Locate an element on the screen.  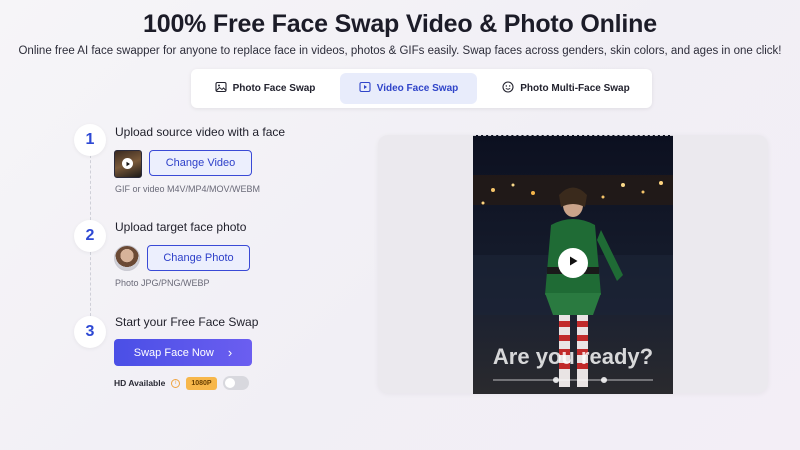
target-face-avatar is located at coordinates (127, 258).